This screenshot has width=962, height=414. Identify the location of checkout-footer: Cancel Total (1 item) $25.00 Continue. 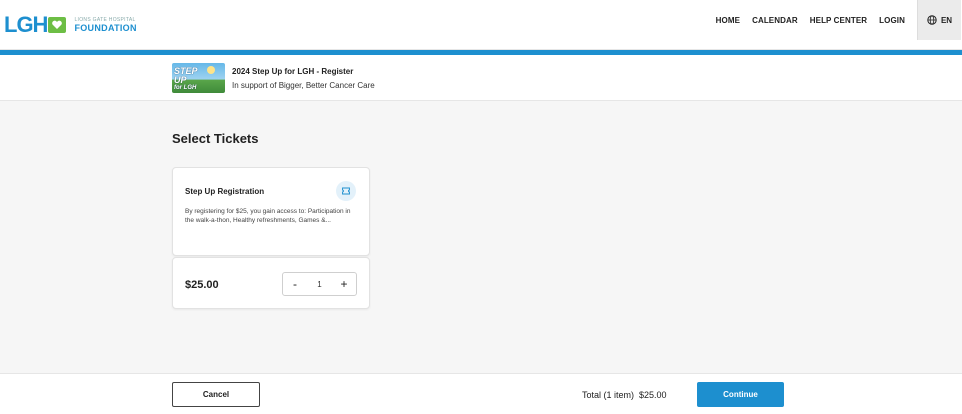
(481, 393).